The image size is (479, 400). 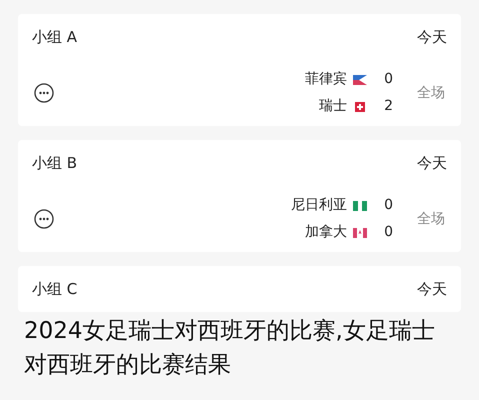 I want to click on team-name: 加拿大, so click(x=326, y=232).